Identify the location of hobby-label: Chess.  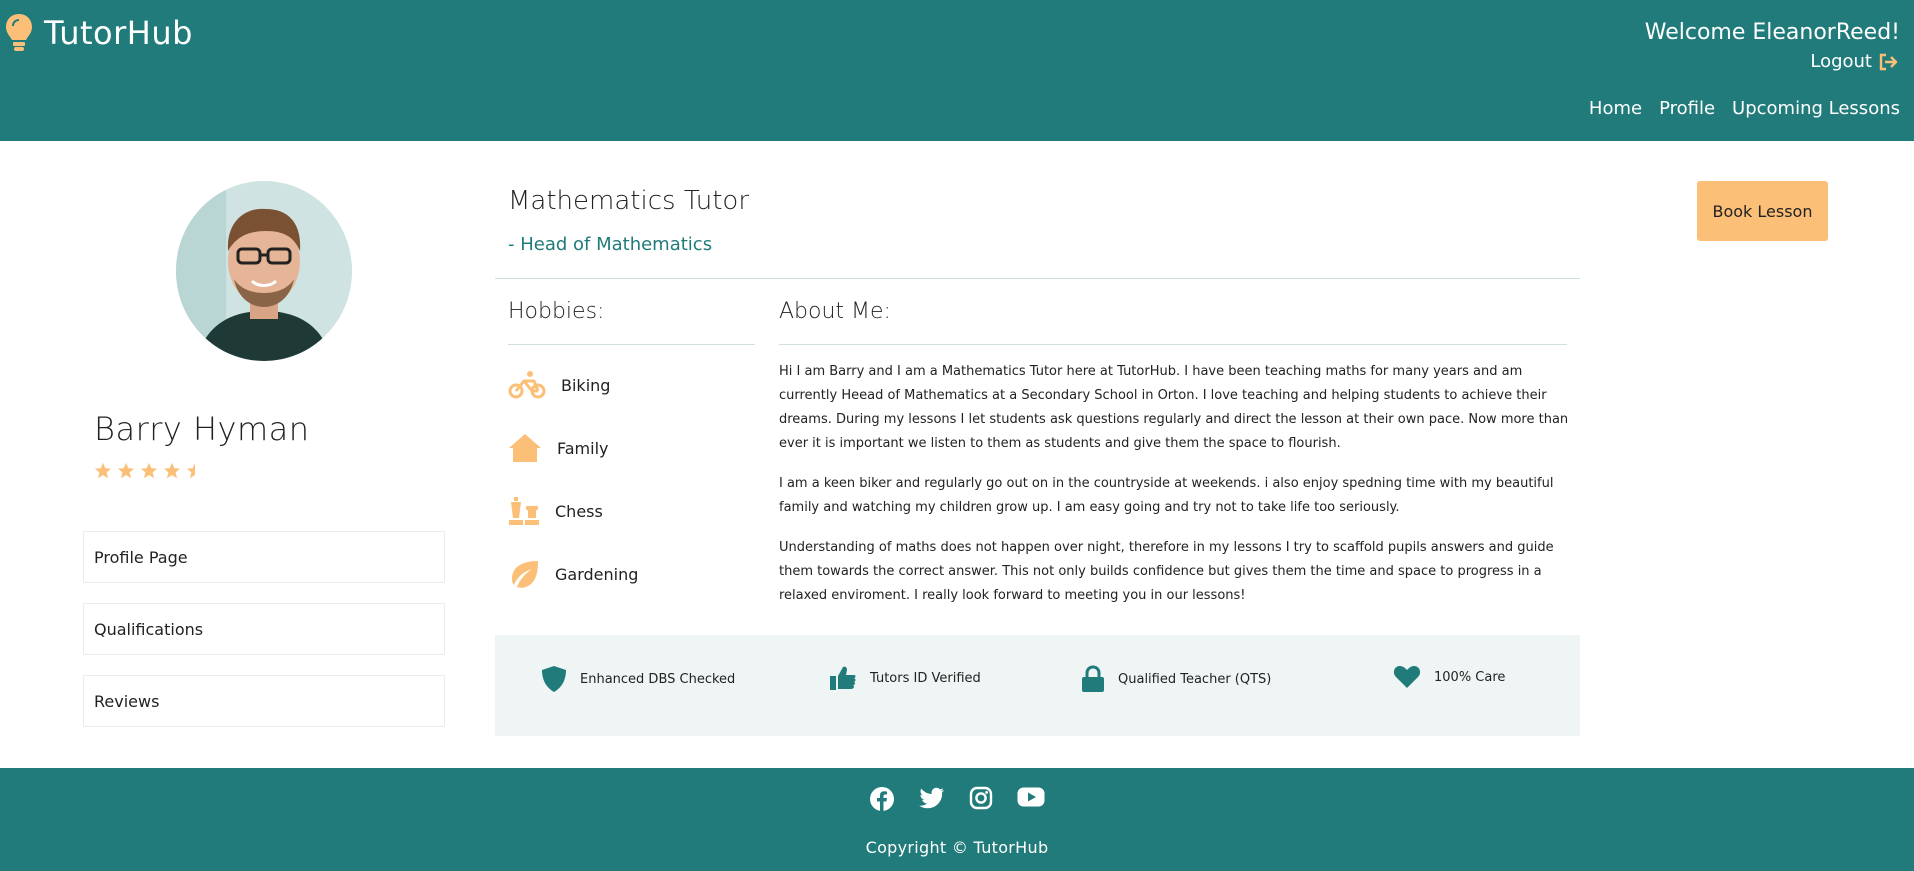
(579, 511).